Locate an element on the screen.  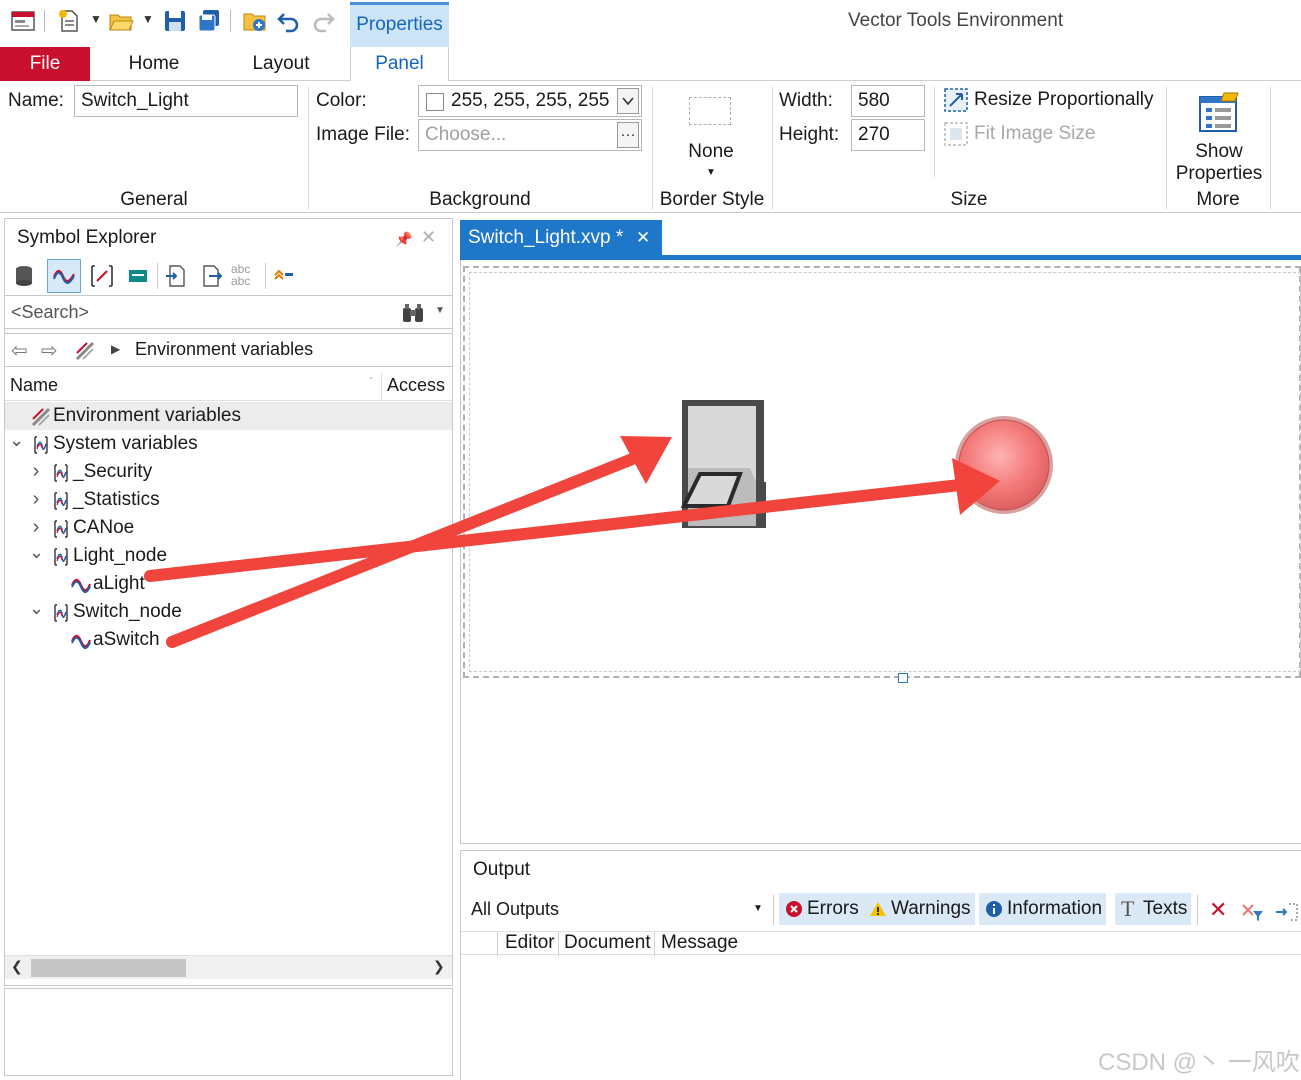
warnings-label: Warnings is located at coordinates (931, 908).